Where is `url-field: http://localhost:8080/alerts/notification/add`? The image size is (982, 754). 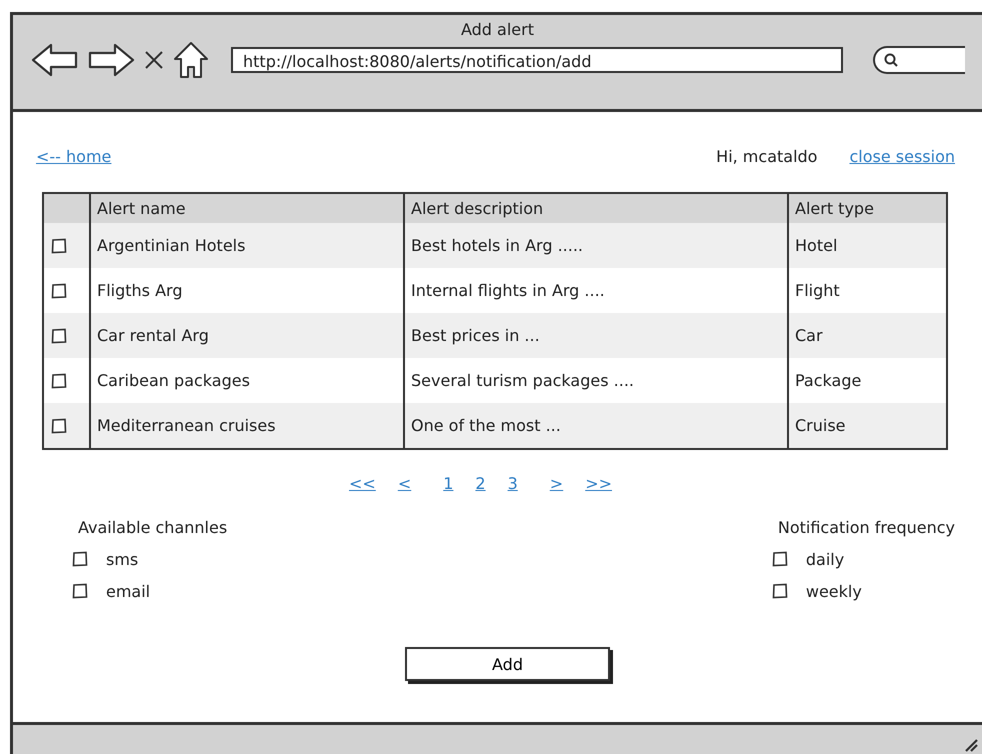
url-field: http://localhost:8080/alerts/notification/add is located at coordinates (537, 60).